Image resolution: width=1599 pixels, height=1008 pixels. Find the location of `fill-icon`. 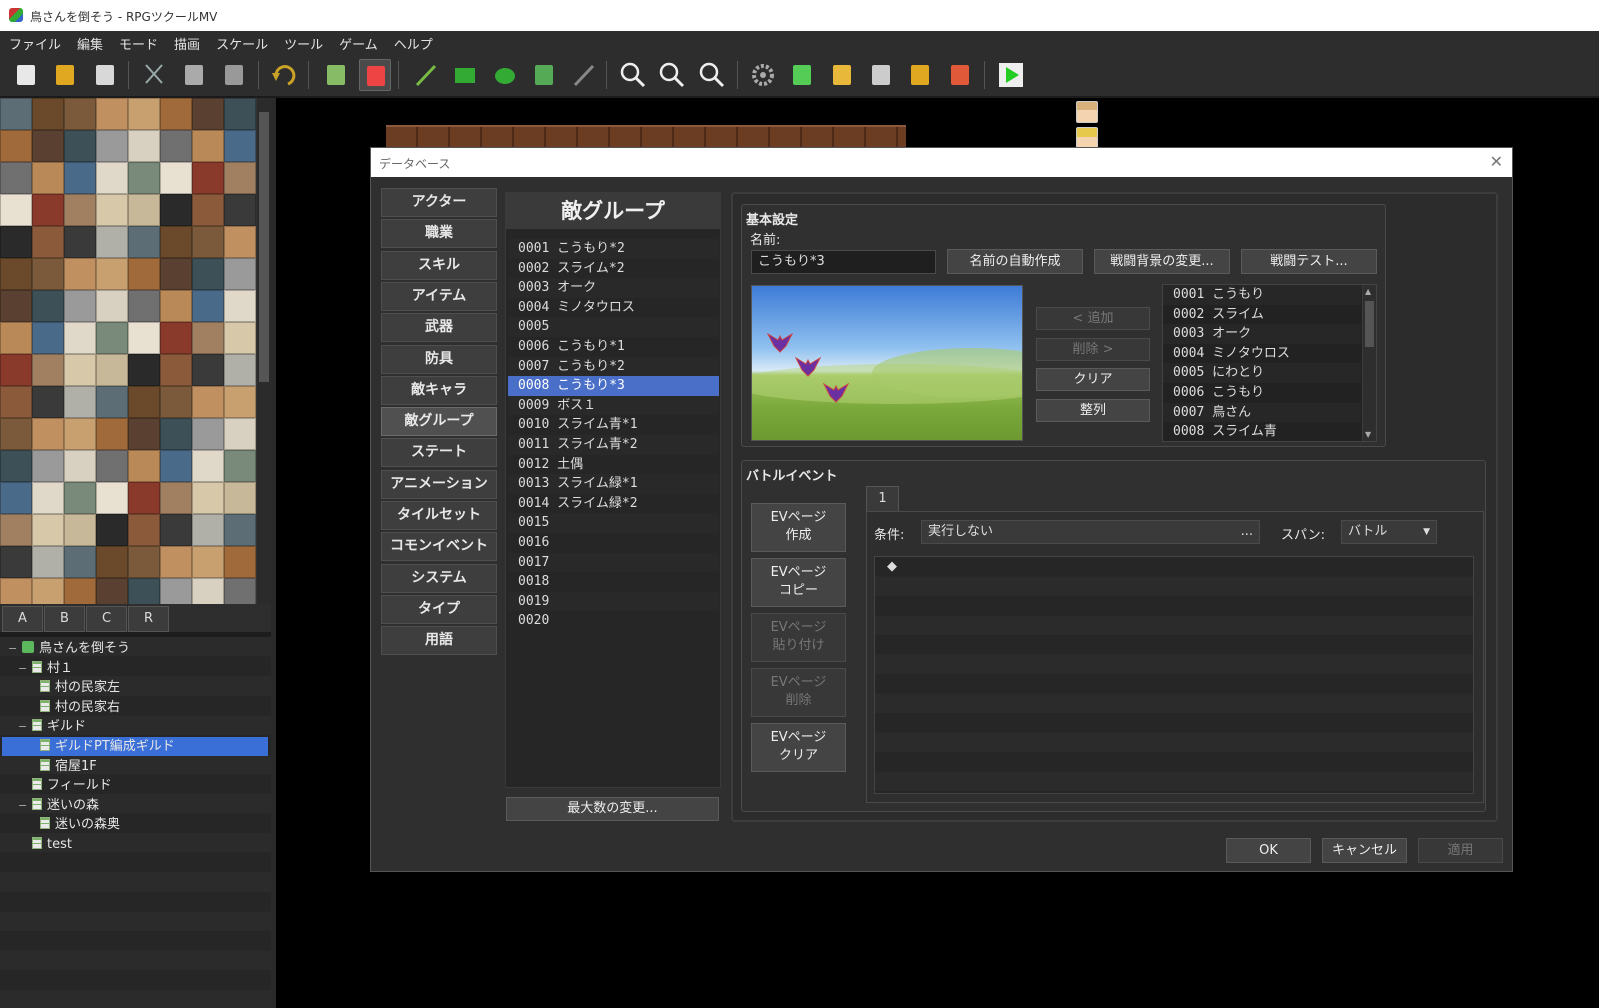

fill-icon is located at coordinates (544, 75).